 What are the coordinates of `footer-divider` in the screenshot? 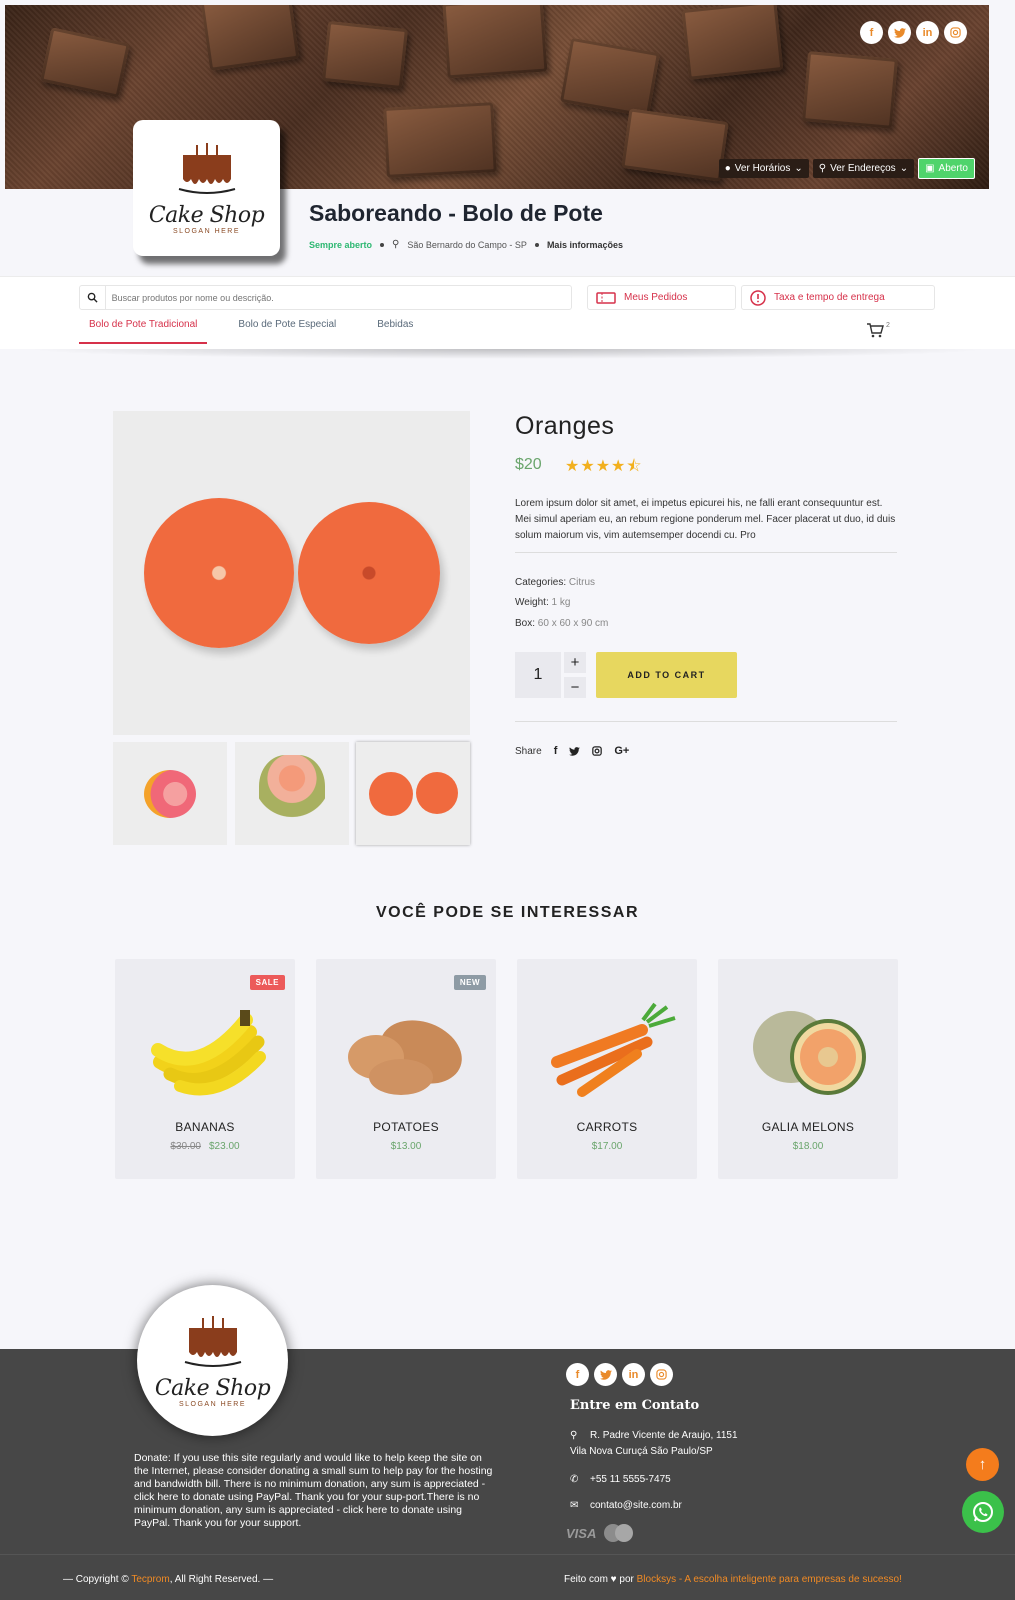 It's located at (507, 1554).